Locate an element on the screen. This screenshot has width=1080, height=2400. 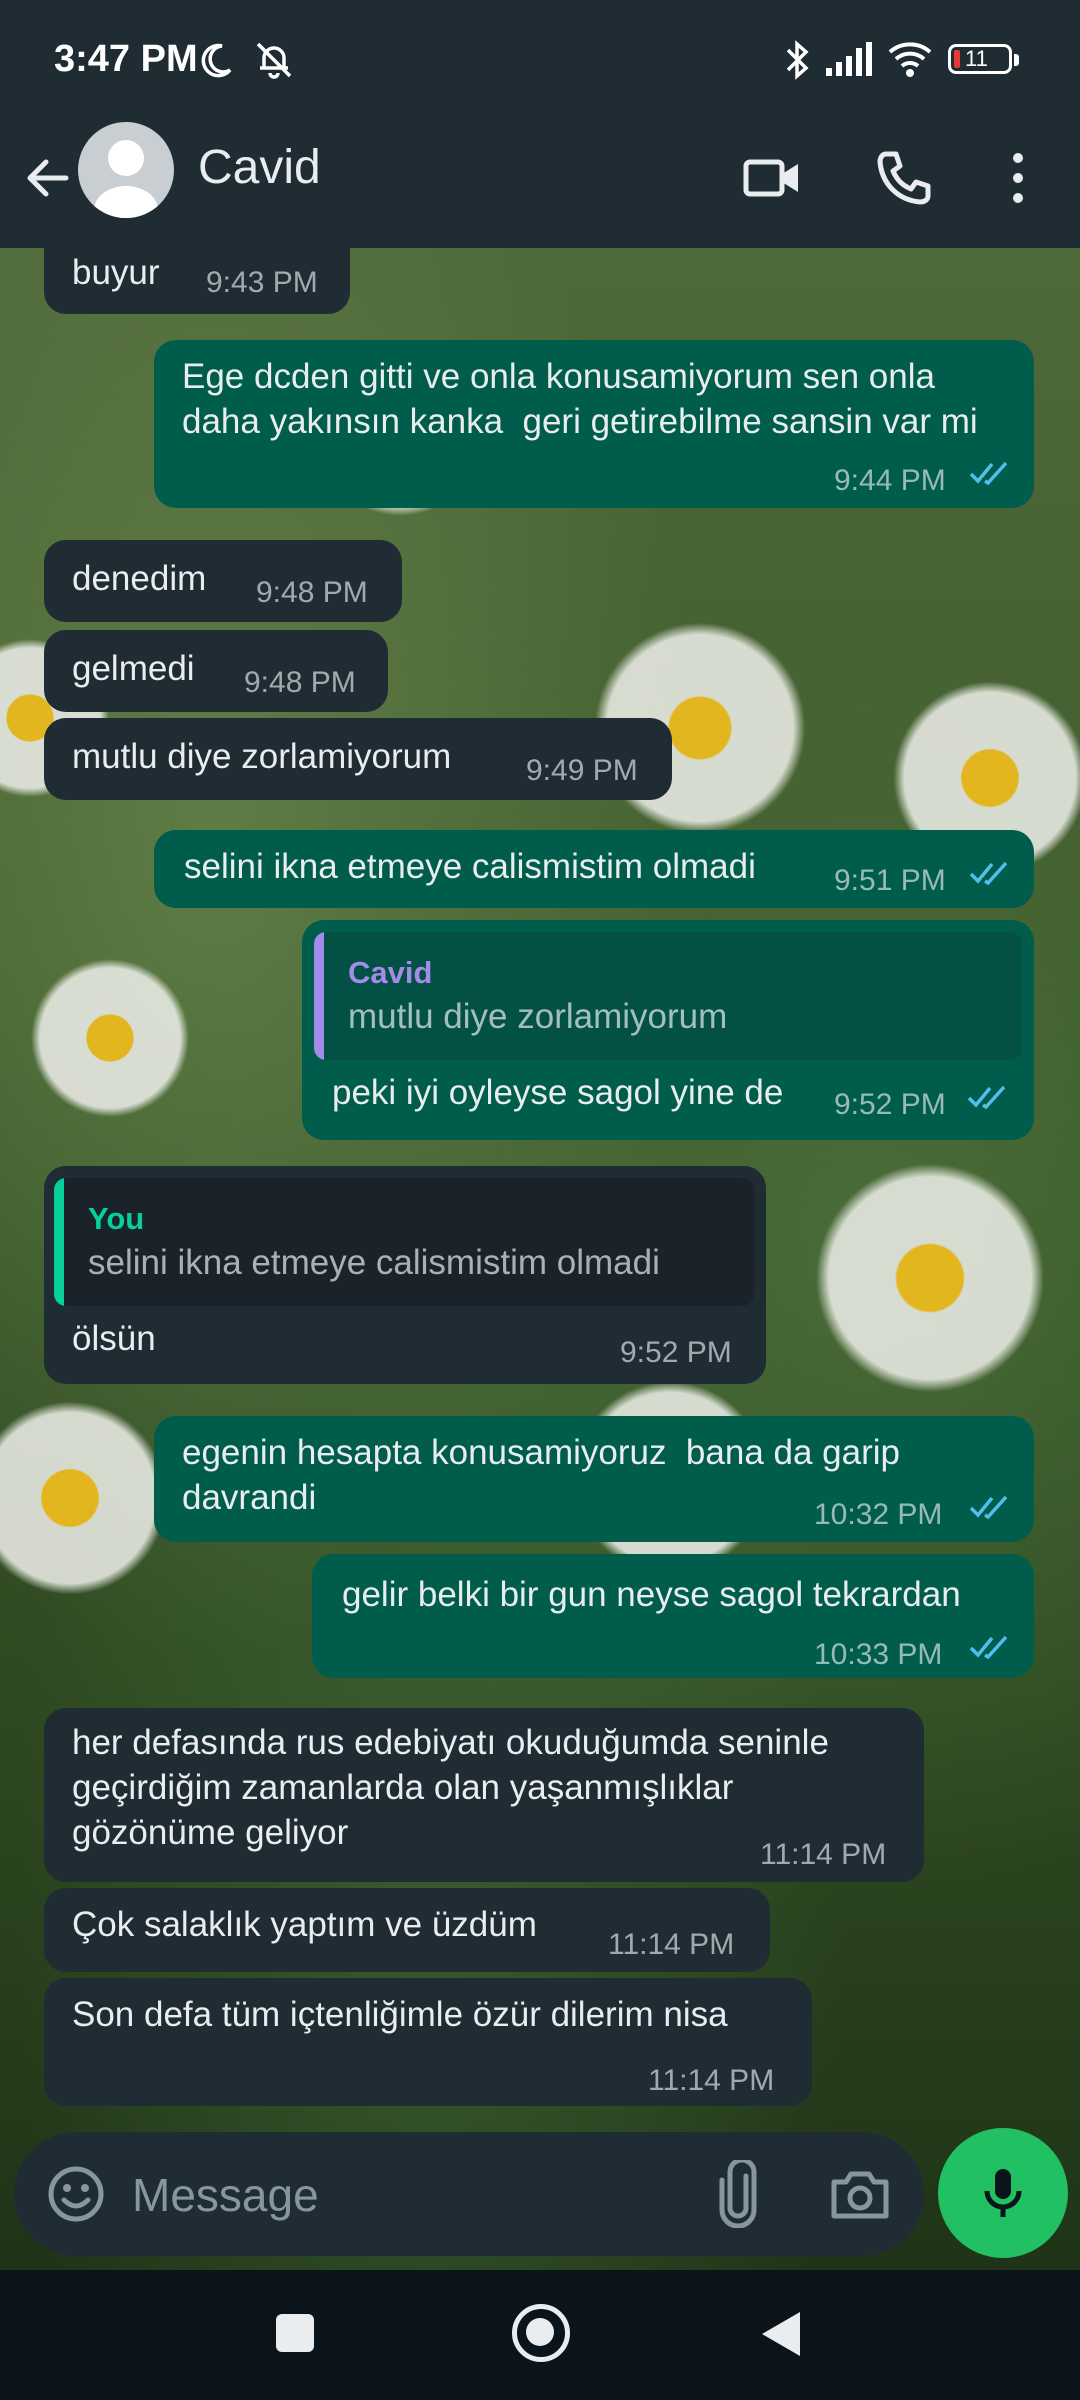
bluetooth-icon is located at coordinates (797, 60).